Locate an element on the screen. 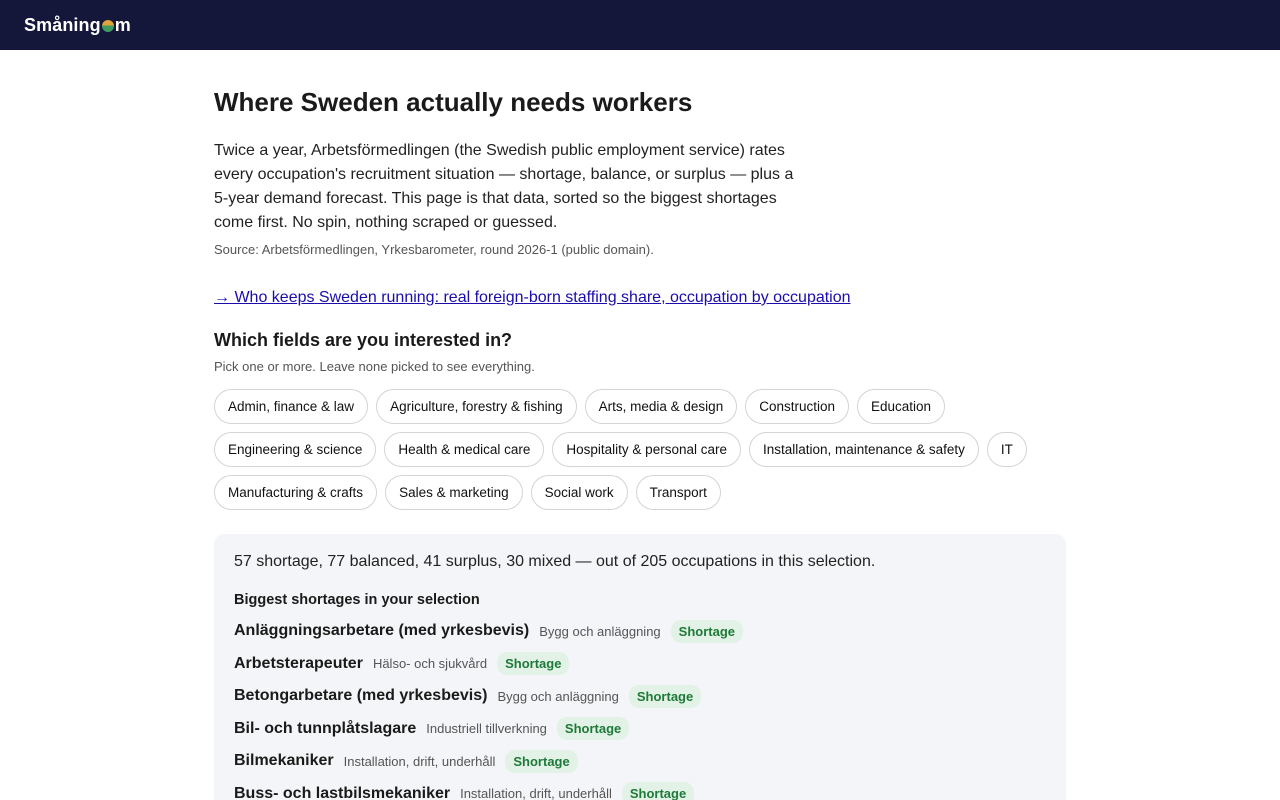 Image resolution: width=1280 pixels, height=800 pixels. occupation-name: Bilmekaniker is located at coordinates (284, 761).